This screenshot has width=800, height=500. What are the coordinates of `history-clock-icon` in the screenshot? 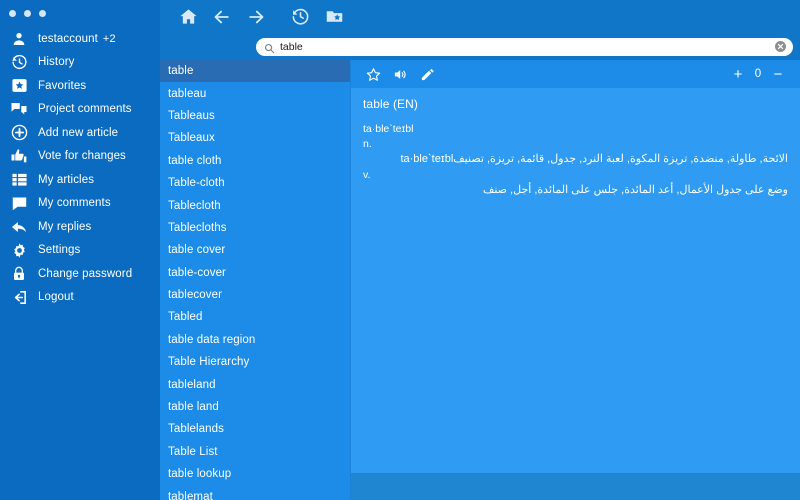 It's located at (19, 62).